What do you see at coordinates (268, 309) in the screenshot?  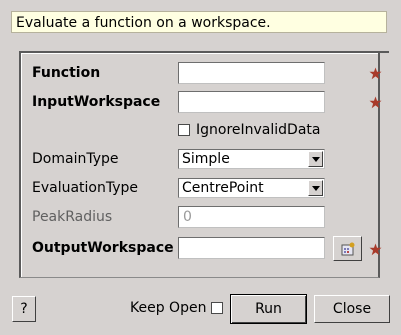 I see `run-button: Run` at bounding box center [268, 309].